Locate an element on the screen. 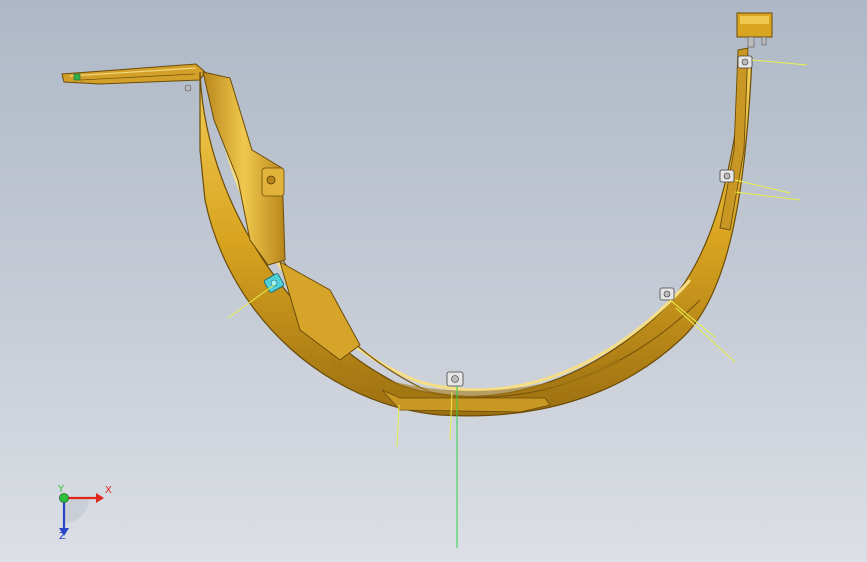 The height and width of the screenshot is (562, 867). green-terminal-icon is located at coordinates (77, 77).